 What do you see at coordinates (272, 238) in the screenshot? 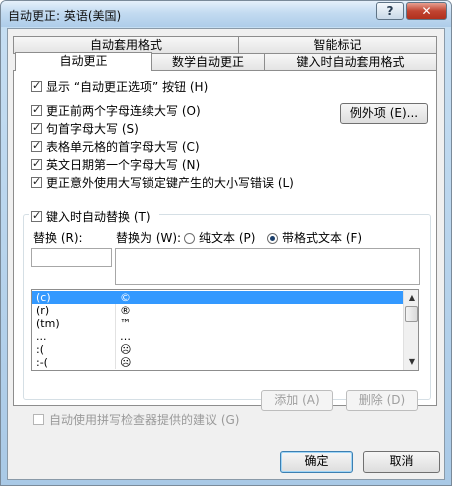
I see `formatted-text-radio` at bounding box center [272, 238].